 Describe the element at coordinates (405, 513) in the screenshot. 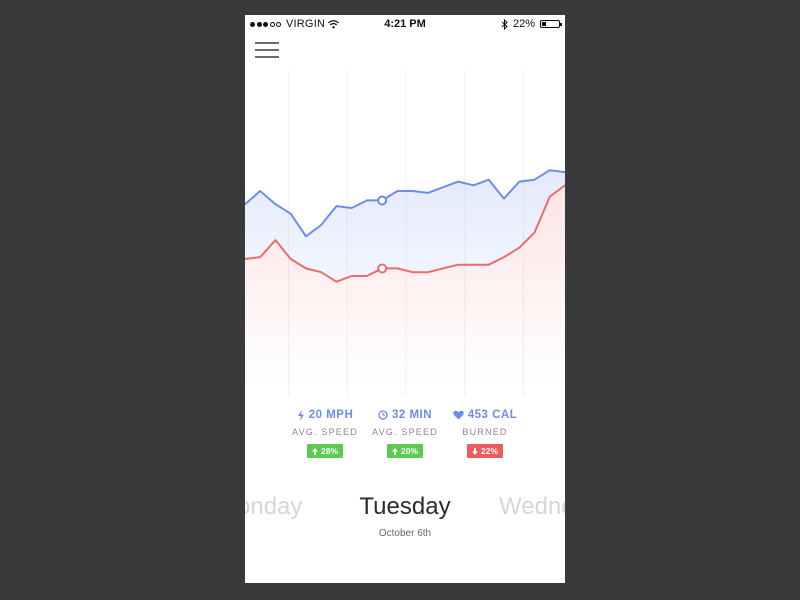

I see `day-picker: onday Tuesday Wedne` at that location.